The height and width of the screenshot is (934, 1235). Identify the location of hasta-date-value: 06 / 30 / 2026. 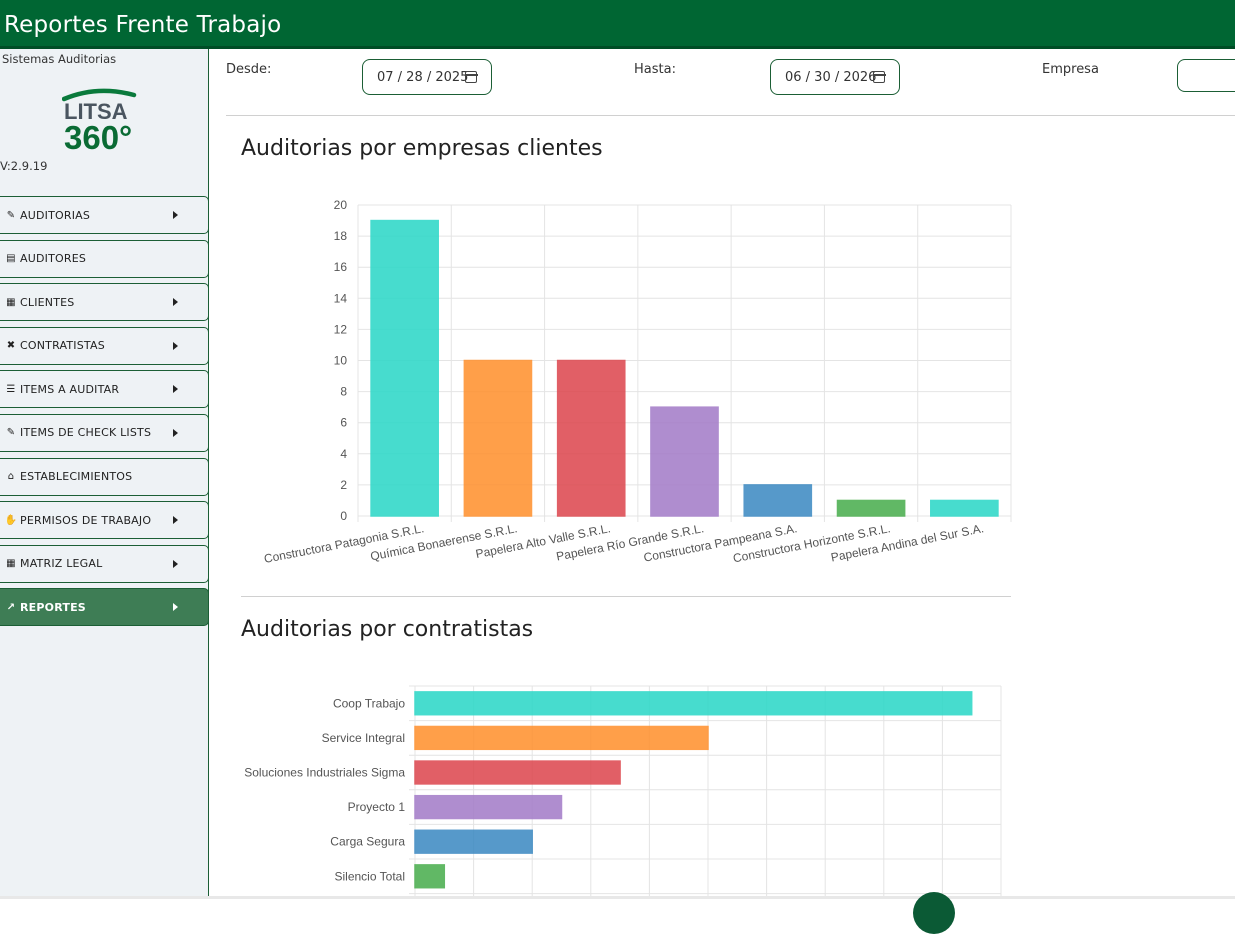
(831, 77).